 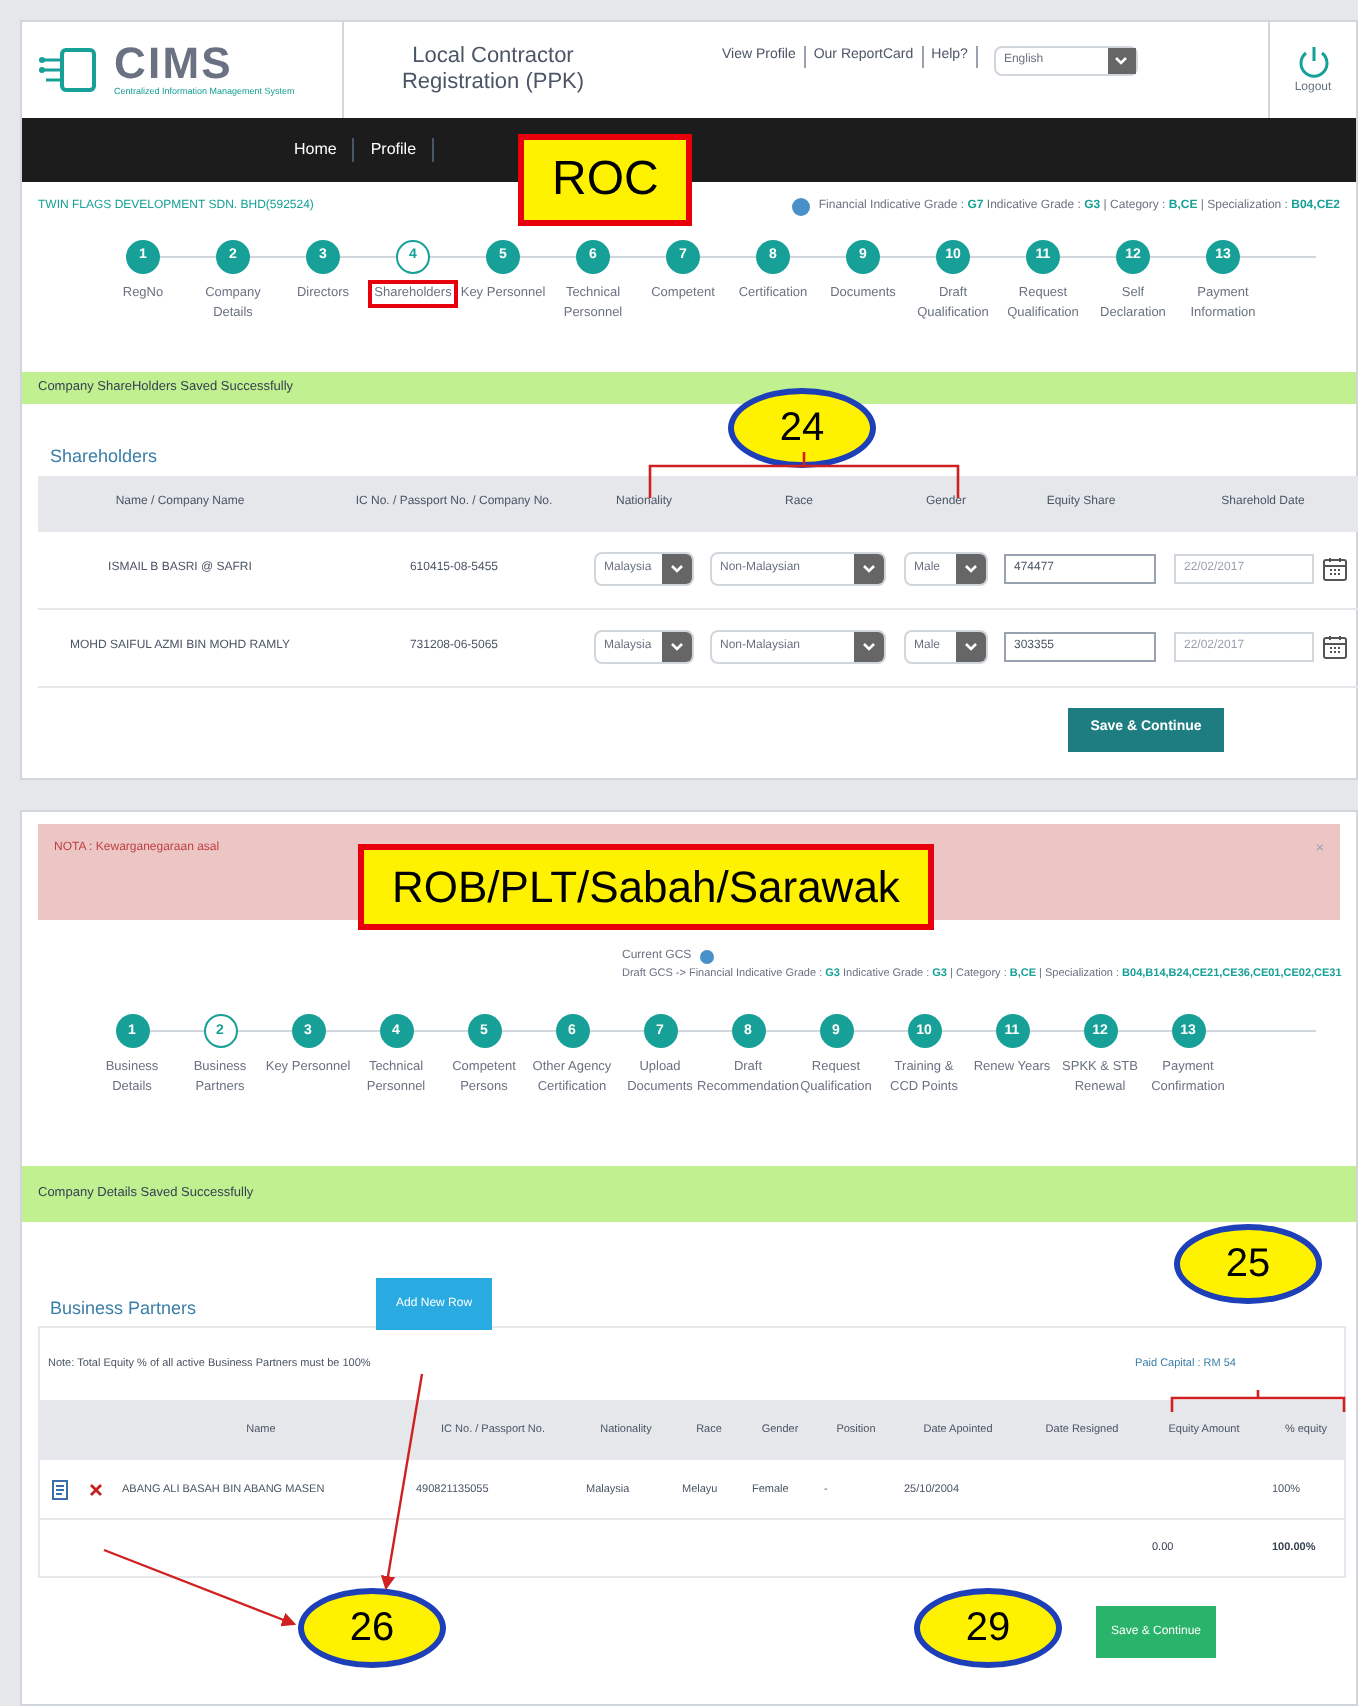 What do you see at coordinates (96, 1489) in the screenshot?
I see `delete-icon` at bounding box center [96, 1489].